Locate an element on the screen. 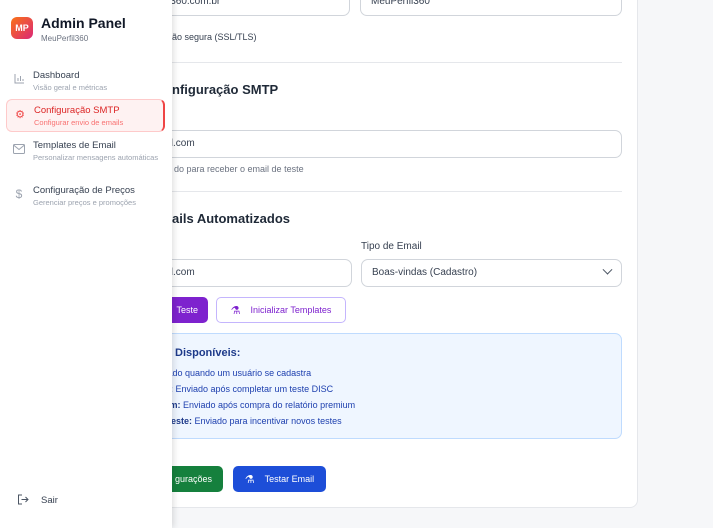 This screenshot has width=713, height=528. sidebar-item-sub: Configurar envio de emails is located at coordinates (79, 122).